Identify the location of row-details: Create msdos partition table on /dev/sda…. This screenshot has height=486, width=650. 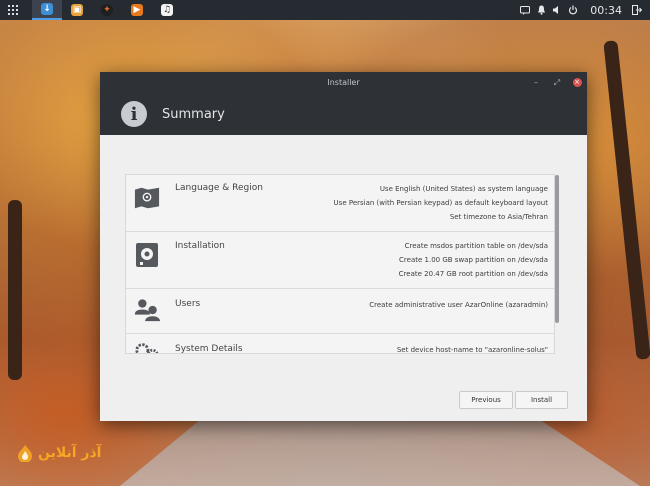
(473, 260).